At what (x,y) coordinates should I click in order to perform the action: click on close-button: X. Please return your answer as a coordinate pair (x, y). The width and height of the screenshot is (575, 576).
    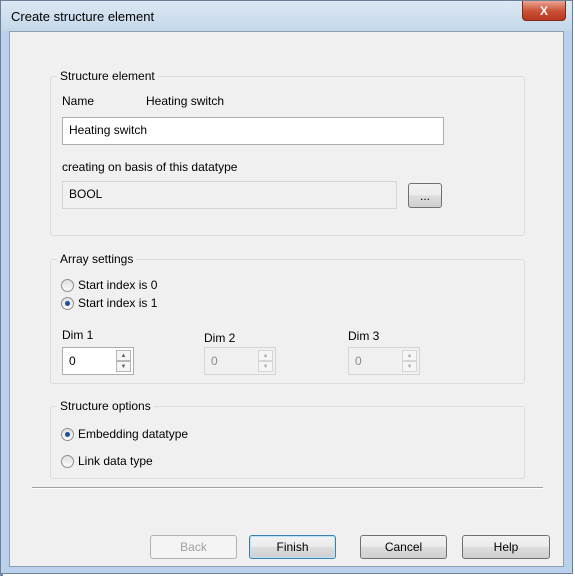
    Looking at the image, I should click on (544, 11).